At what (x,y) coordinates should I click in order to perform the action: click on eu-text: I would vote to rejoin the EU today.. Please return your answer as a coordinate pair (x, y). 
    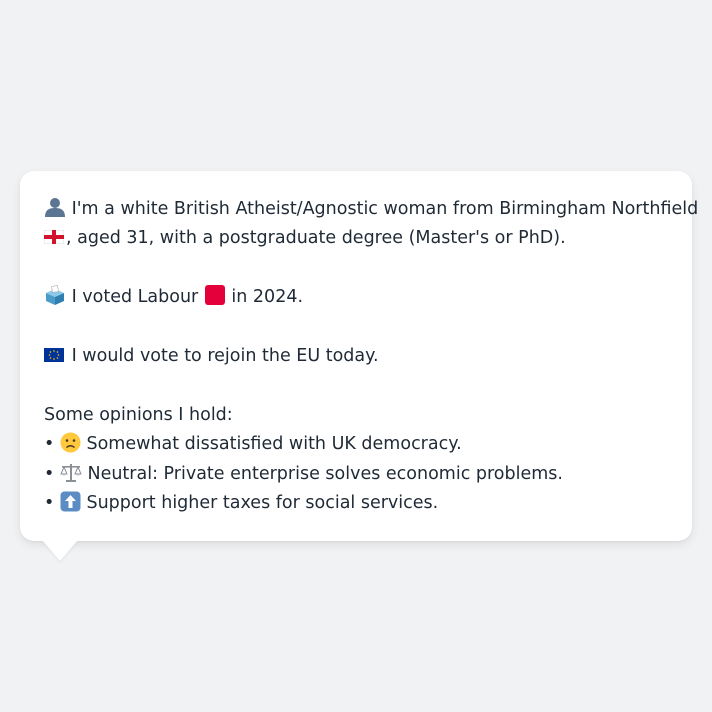
    Looking at the image, I should click on (225, 356).